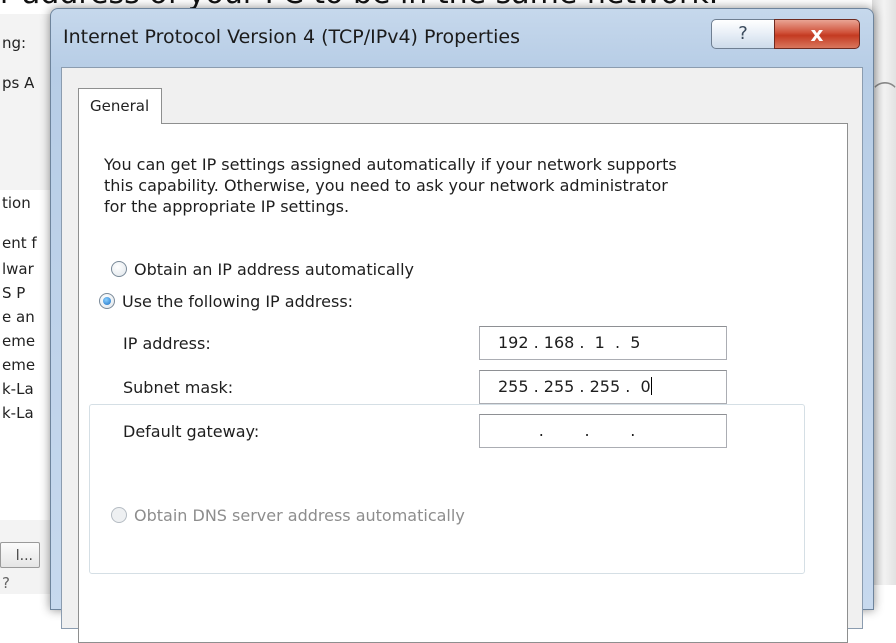 The height and width of the screenshot is (643, 896). I want to click on subnet-mask-label: Subnet mask:, so click(178, 387).